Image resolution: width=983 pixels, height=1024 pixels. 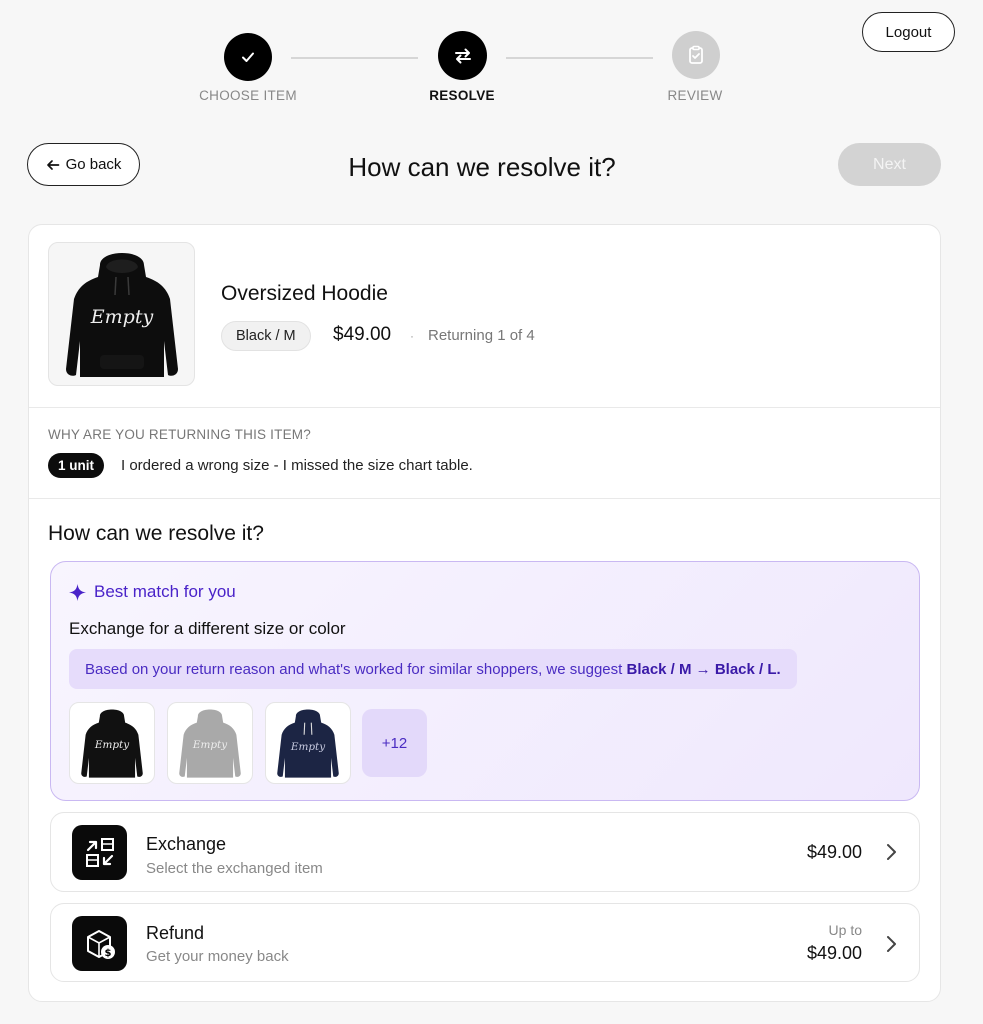 I want to click on hoodie-thumb-black: Empty, so click(x=112, y=743).